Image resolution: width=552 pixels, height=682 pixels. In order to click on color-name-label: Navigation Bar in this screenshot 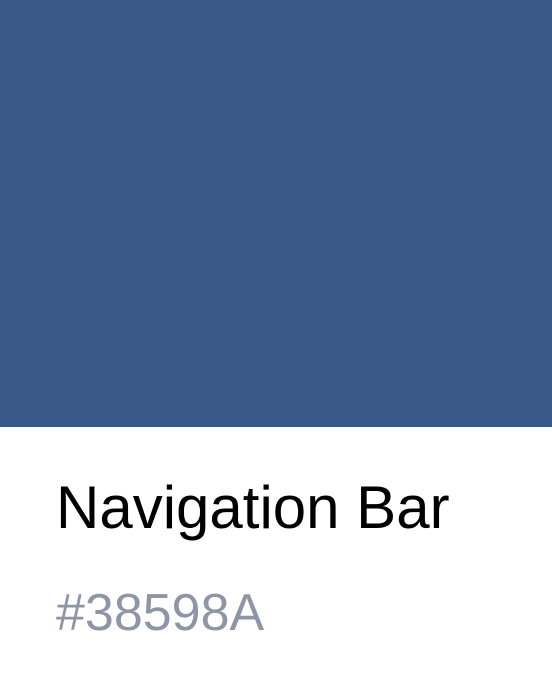, I will do `click(253, 507)`.